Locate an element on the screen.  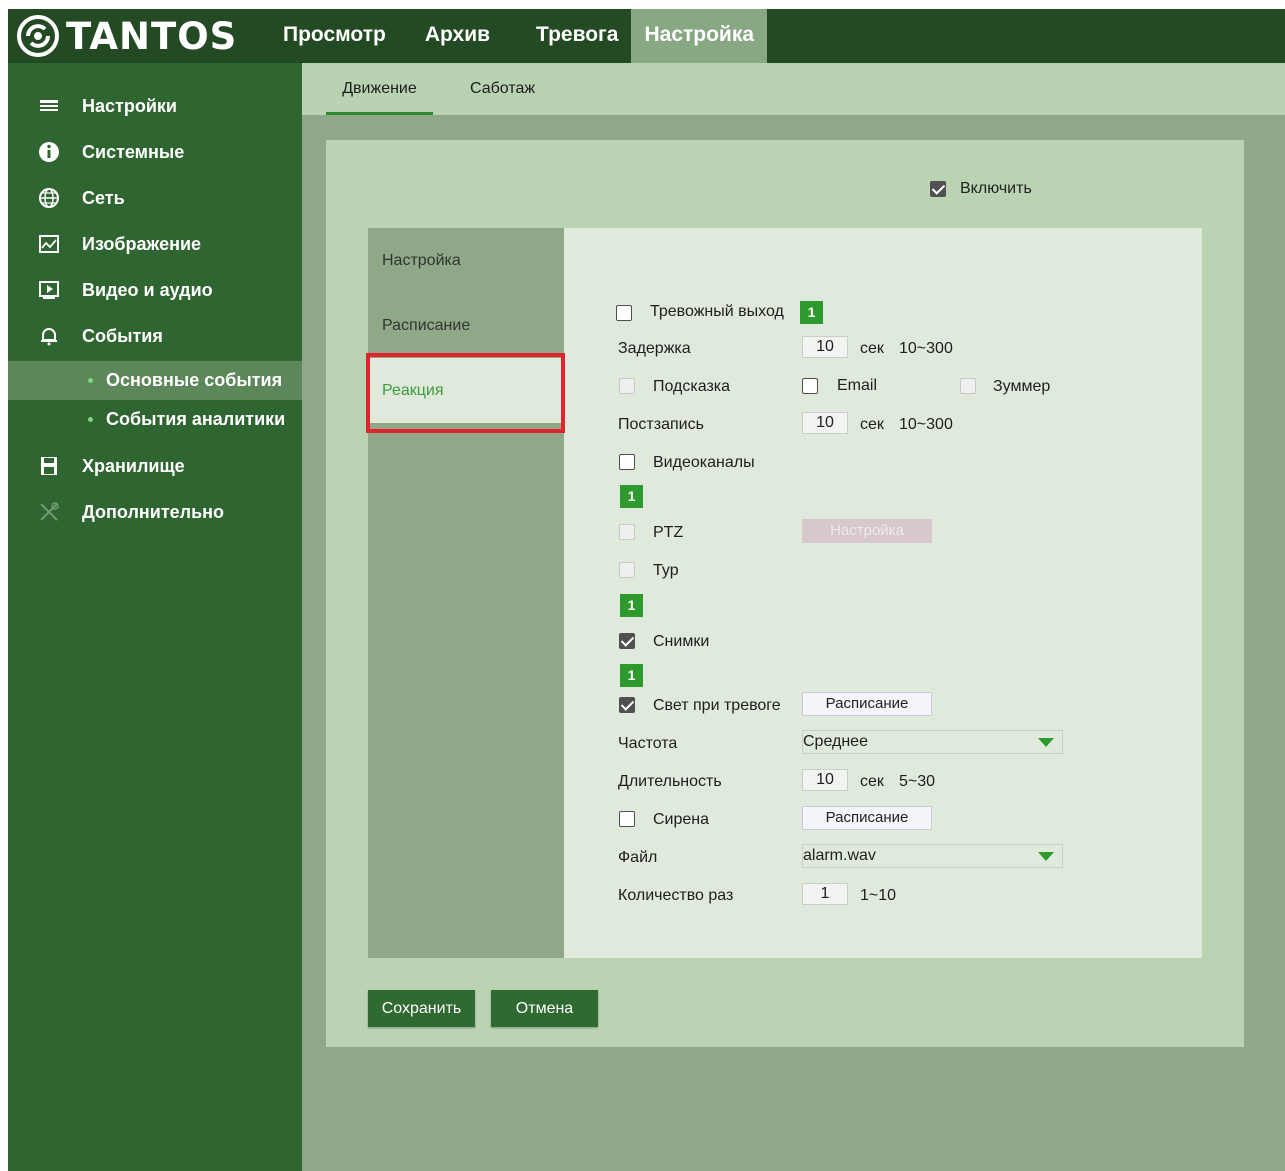
info-icon is located at coordinates (49, 152).